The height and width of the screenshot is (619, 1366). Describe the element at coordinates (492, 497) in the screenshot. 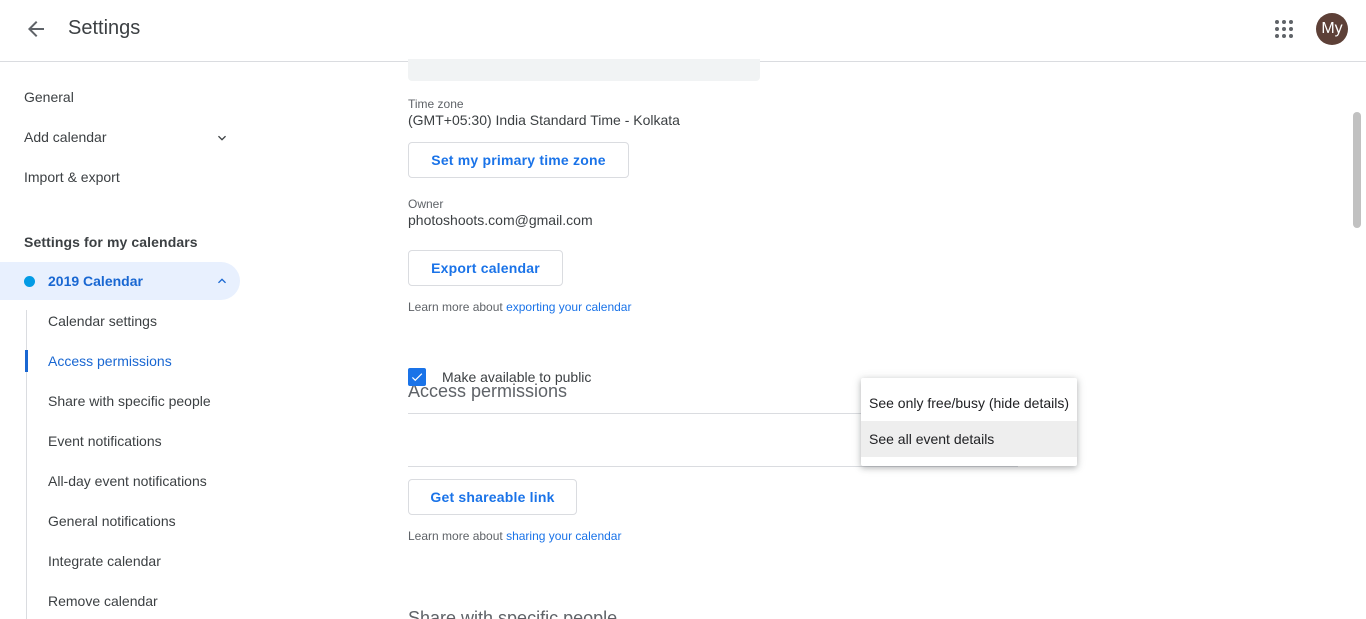

I see `get-shareable-link-button: Get shareable link` at that location.